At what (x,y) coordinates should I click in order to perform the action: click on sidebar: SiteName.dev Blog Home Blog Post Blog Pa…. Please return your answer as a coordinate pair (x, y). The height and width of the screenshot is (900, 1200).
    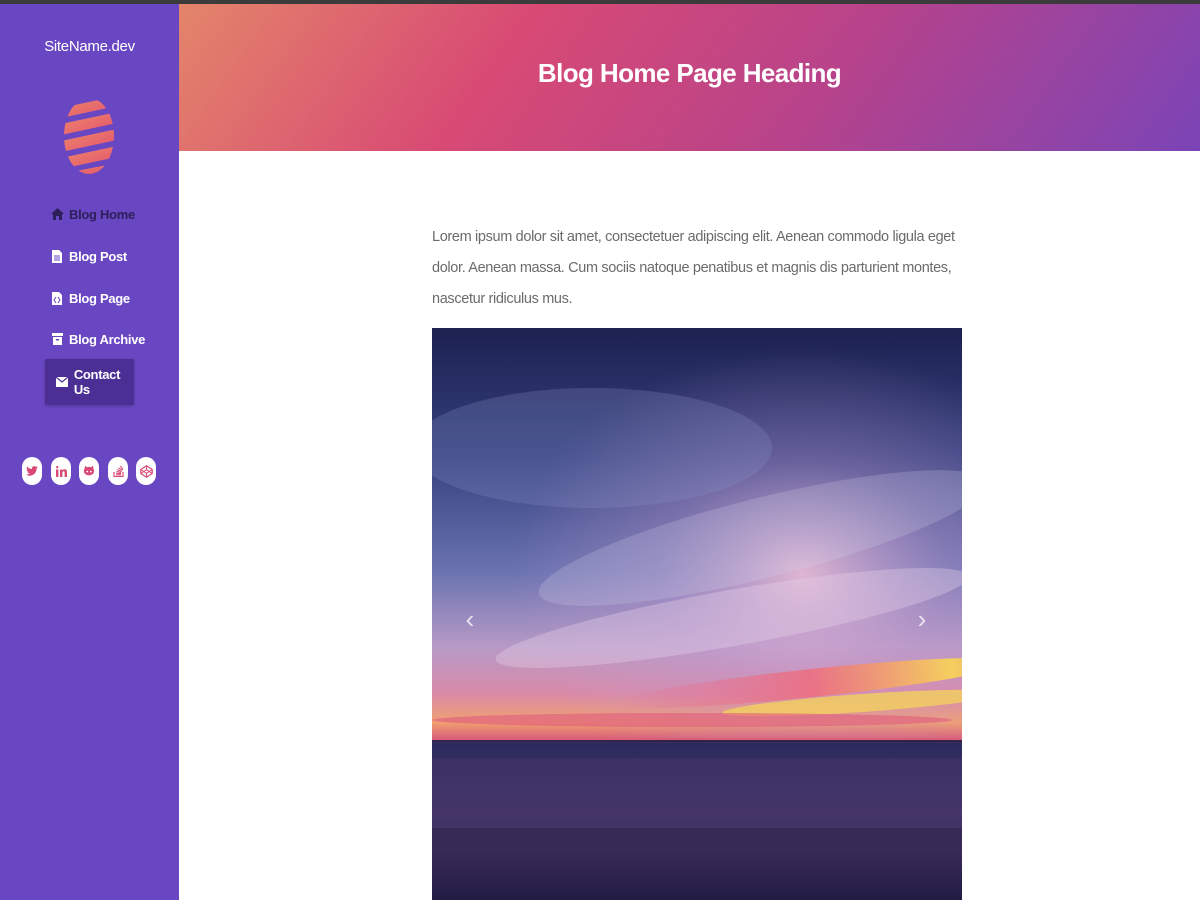
    Looking at the image, I should click on (89, 452).